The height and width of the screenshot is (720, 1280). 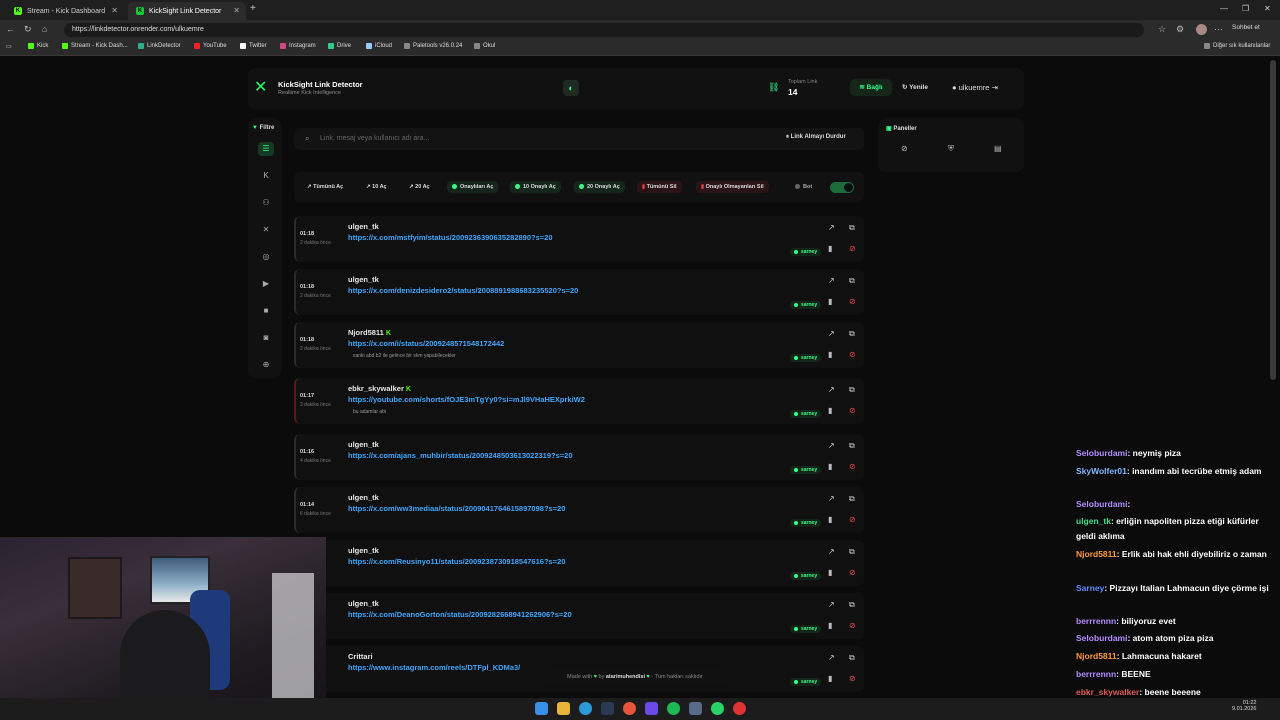 I want to click on delete-all-button: ▮ Tümünü Sil, so click(x=659, y=187).